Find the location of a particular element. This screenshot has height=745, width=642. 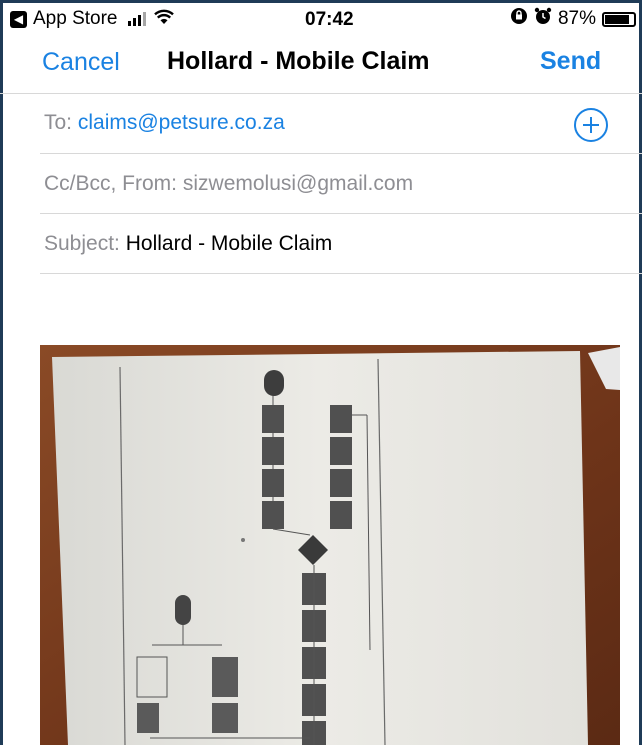

subject-input: Hollard - Mobile Claim is located at coordinates (229, 243).